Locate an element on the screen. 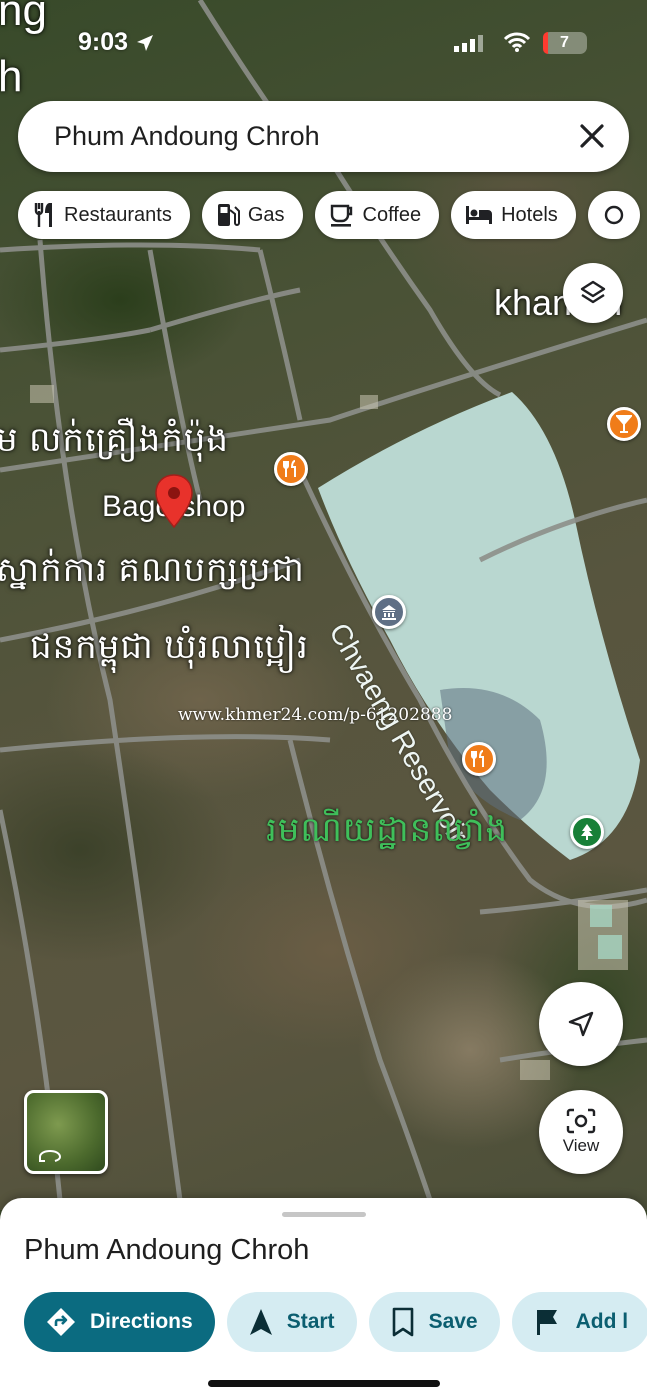  museum-poi-icon is located at coordinates (389, 612).